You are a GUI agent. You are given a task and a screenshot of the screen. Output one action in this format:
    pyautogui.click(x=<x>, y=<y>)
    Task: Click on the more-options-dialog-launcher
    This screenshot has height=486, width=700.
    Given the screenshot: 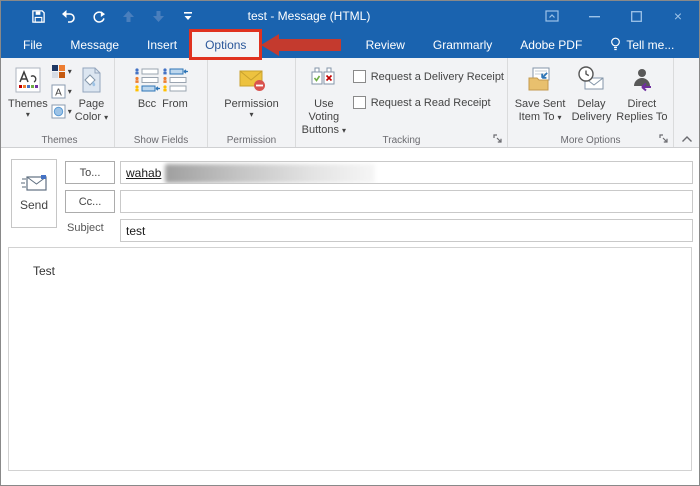 What is the action you would take?
    pyautogui.click(x=664, y=139)
    